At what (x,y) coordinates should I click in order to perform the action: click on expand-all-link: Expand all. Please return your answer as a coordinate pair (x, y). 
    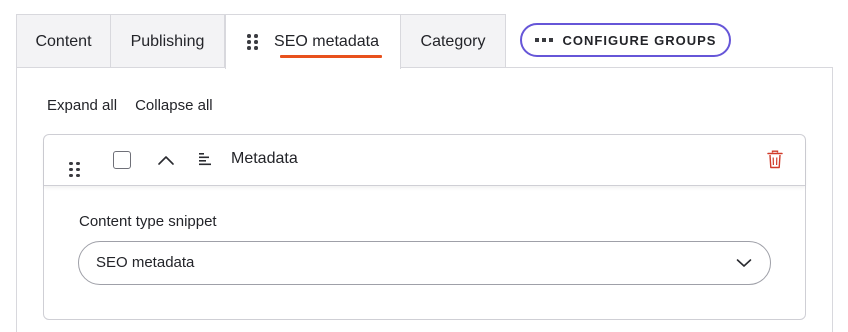
    Looking at the image, I should click on (82, 105).